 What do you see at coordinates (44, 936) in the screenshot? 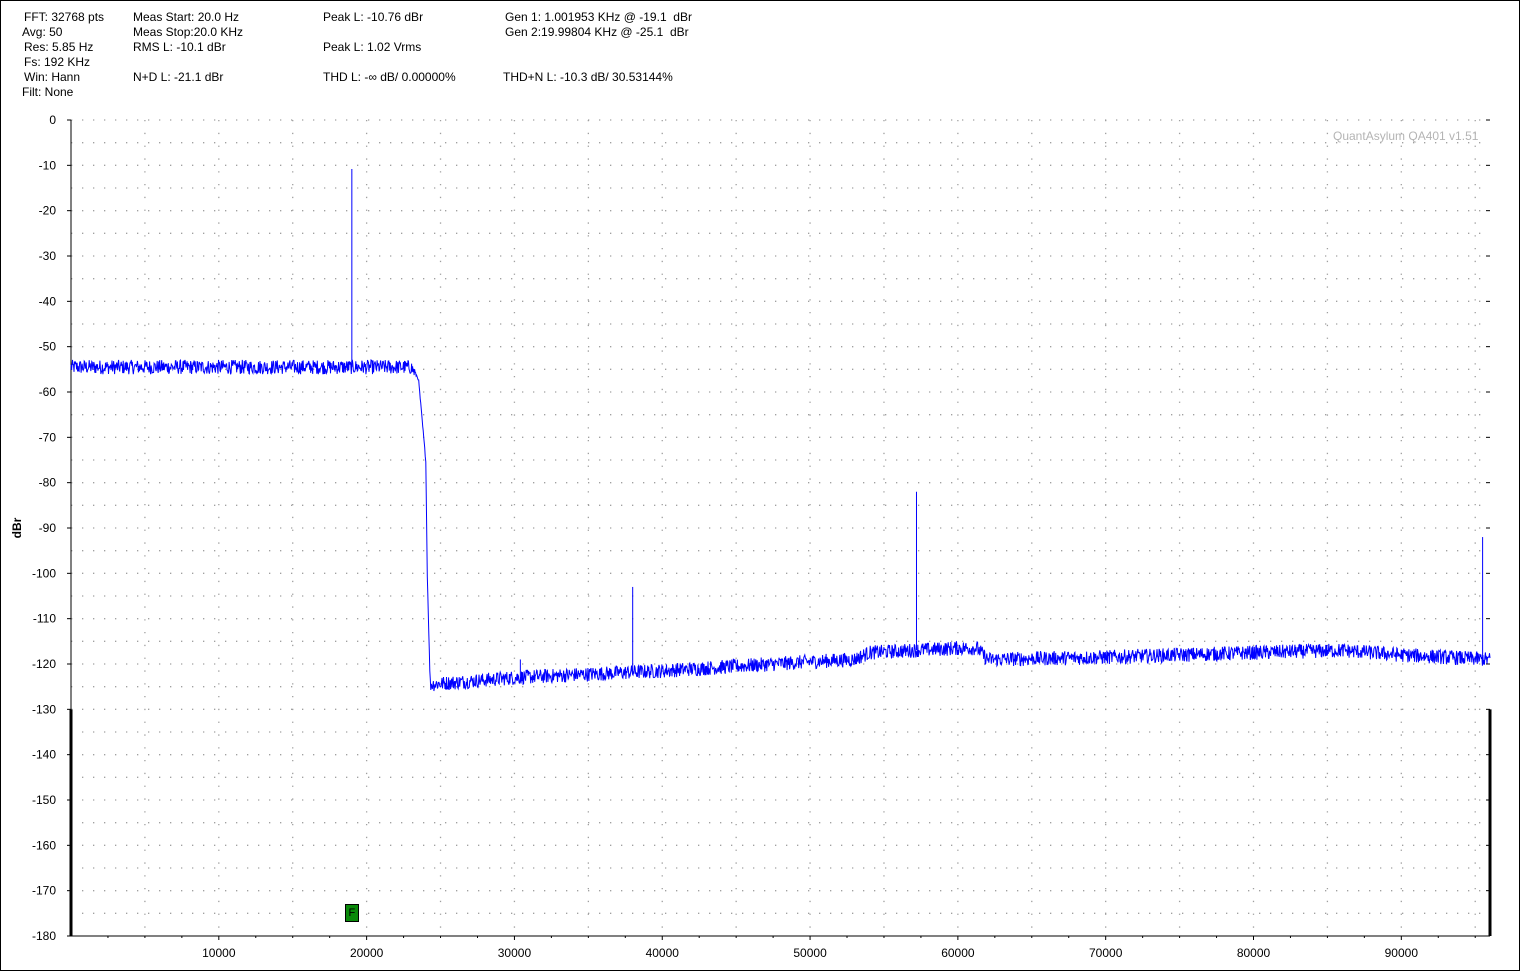
I see `y-tick-label: -180` at bounding box center [44, 936].